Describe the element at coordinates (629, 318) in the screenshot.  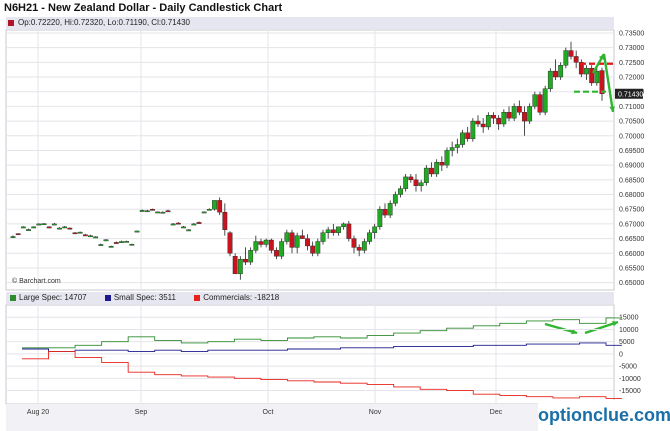
I see `cot-tick-label: 15000` at that location.